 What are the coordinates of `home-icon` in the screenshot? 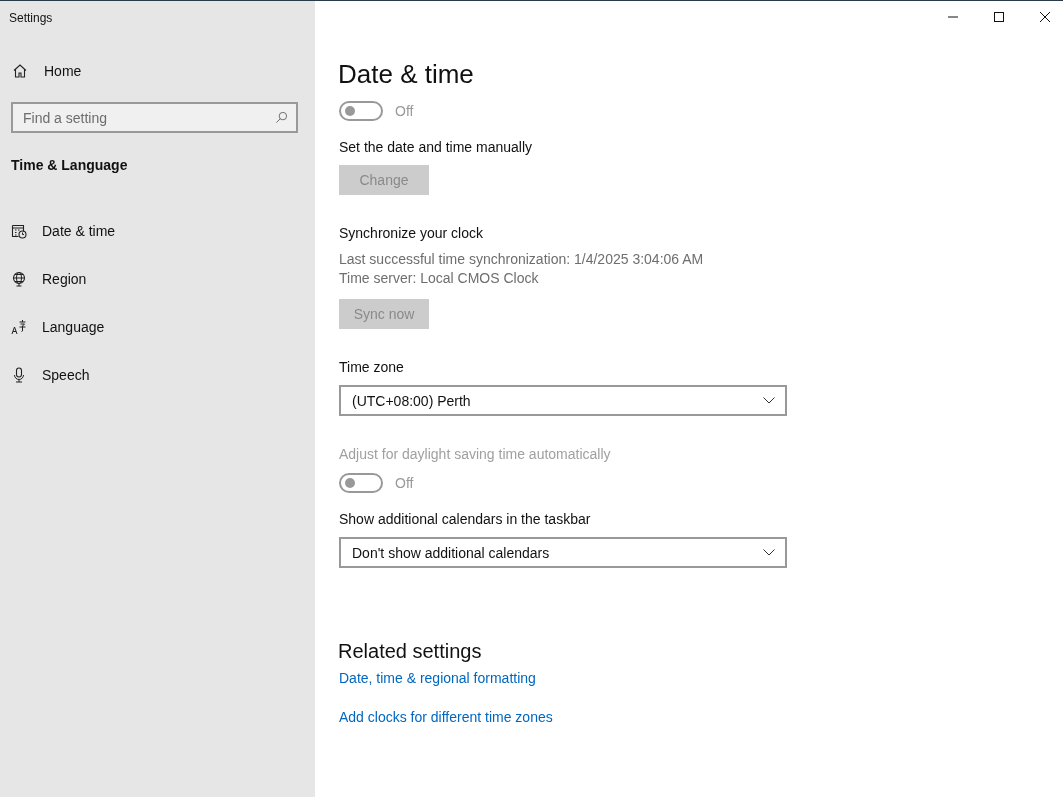 It's located at (20, 71).